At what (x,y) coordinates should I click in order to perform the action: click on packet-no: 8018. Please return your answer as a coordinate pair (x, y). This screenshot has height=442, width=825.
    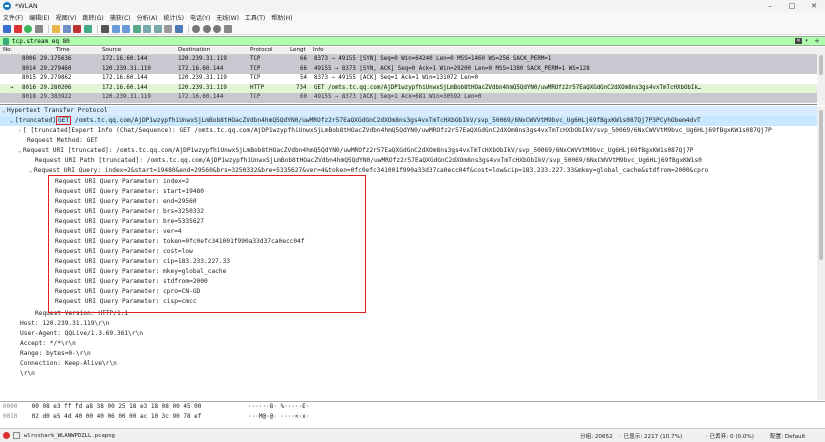
    Looking at the image, I should click on (29, 97).